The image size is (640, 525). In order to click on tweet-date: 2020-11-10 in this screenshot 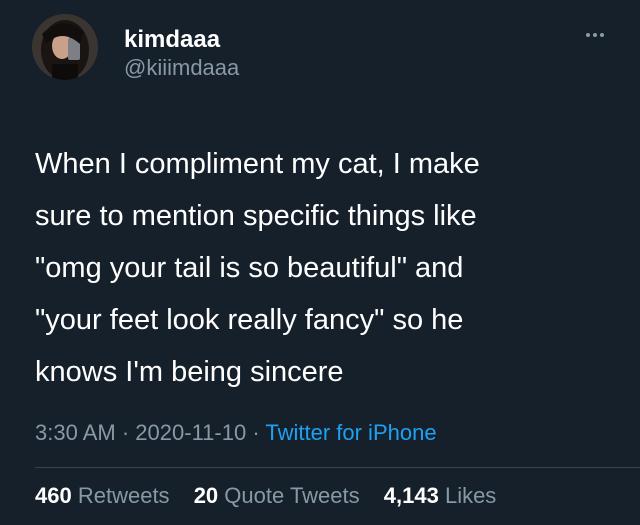, I will do `click(190, 432)`.